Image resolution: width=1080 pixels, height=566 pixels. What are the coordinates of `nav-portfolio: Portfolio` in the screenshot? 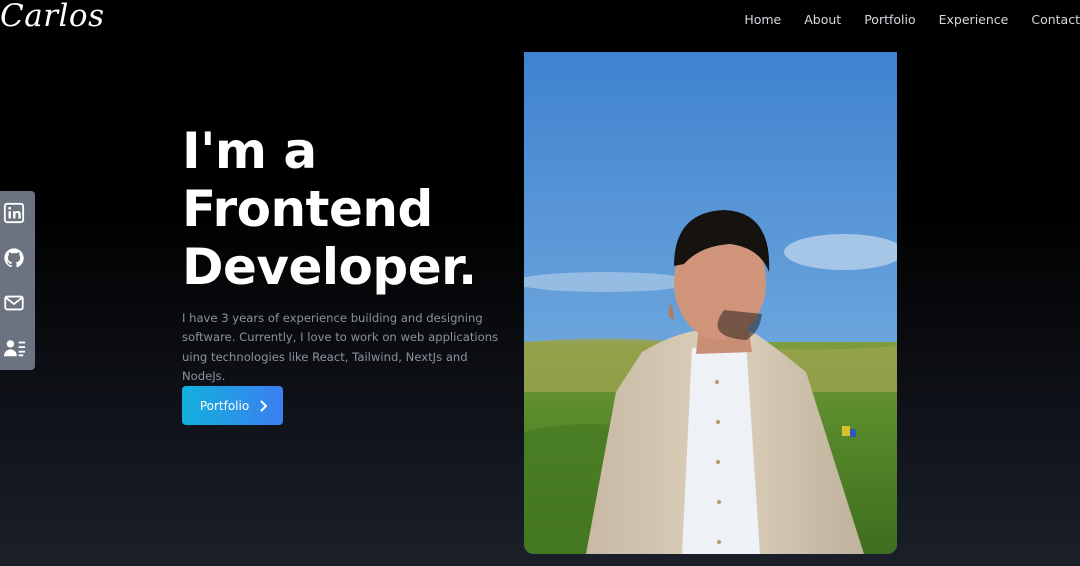 It's located at (890, 20).